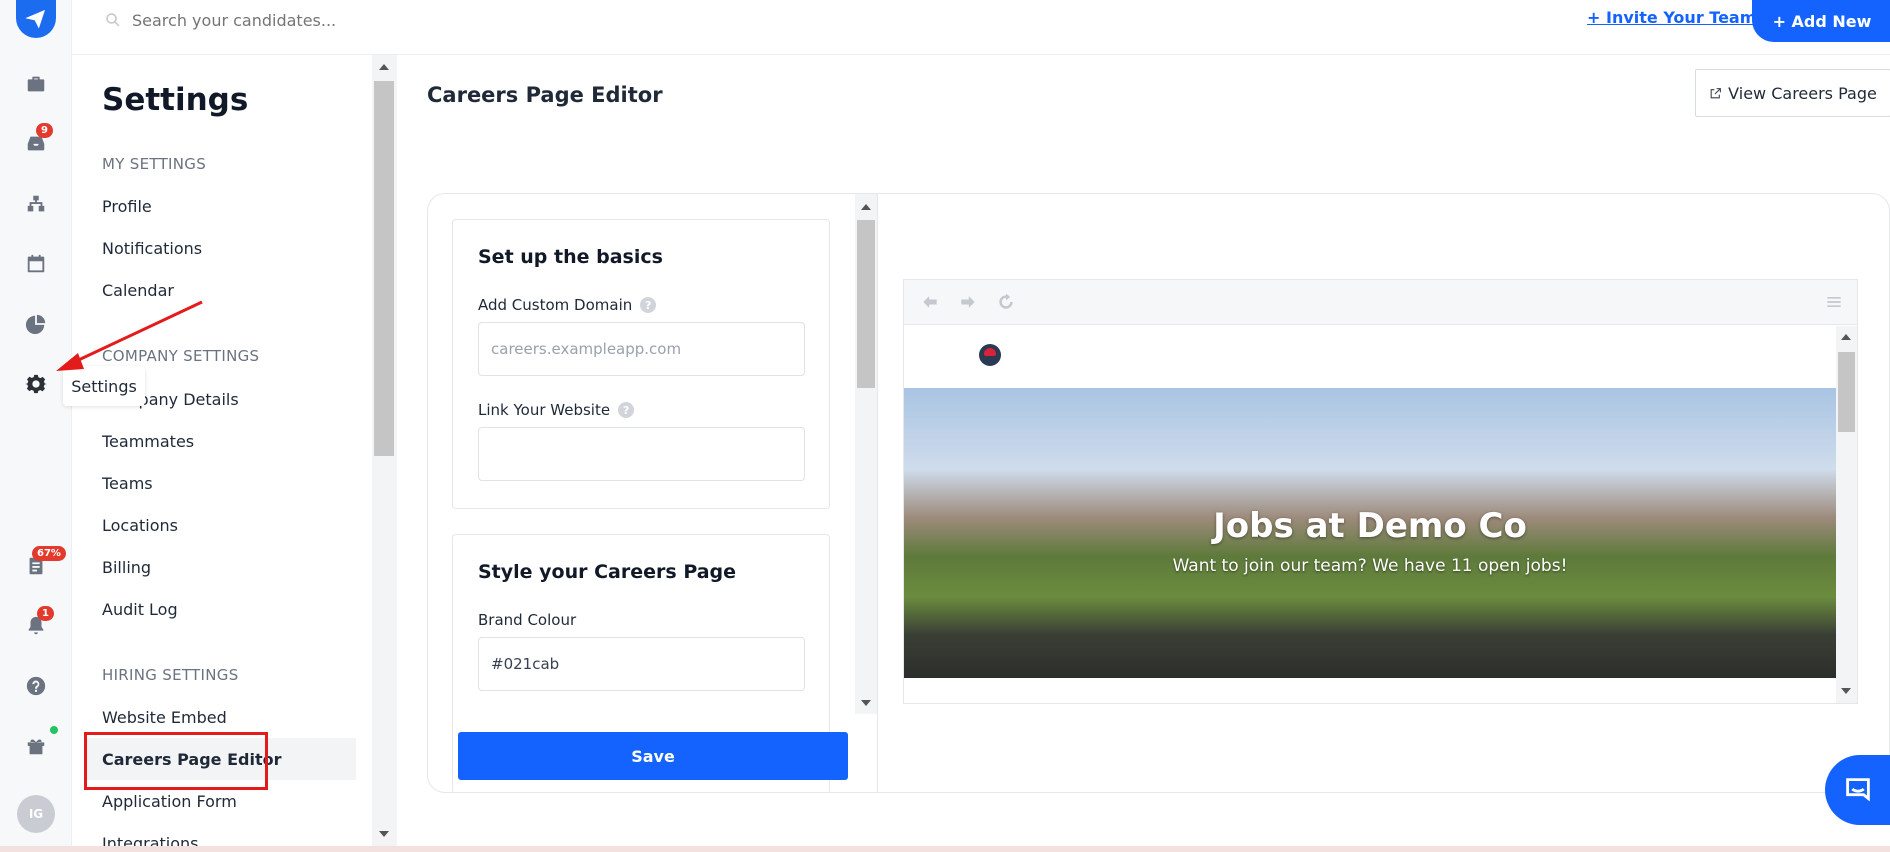 This screenshot has height=852, width=1890. Describe the element at coordinates (968, 302) in the screenshot. I see `forward-arrow-icon` at that location.